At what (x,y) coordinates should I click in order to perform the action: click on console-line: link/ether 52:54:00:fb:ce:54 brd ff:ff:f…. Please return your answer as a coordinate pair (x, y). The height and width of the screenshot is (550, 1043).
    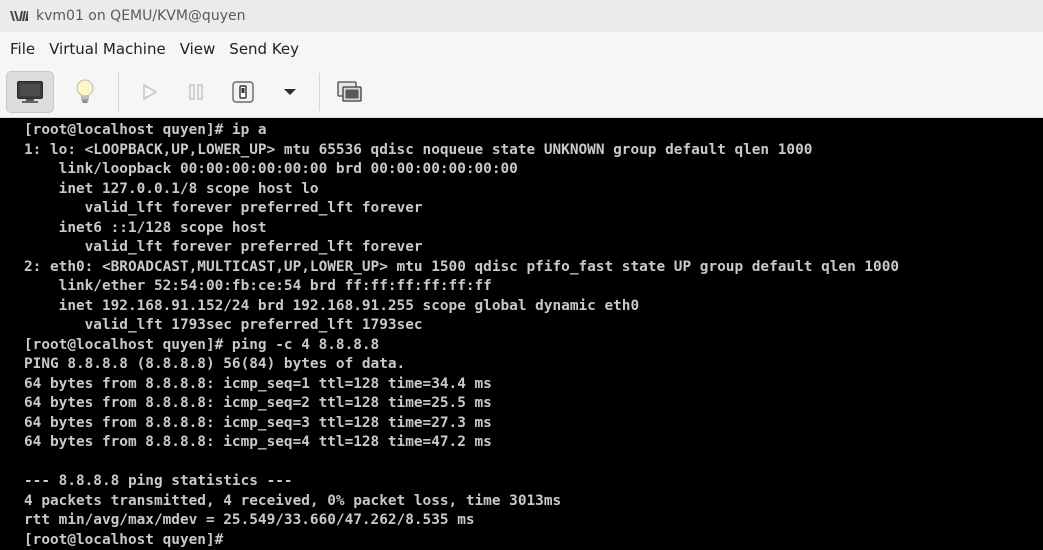
    Looking at the image, I should click on (258, 286).